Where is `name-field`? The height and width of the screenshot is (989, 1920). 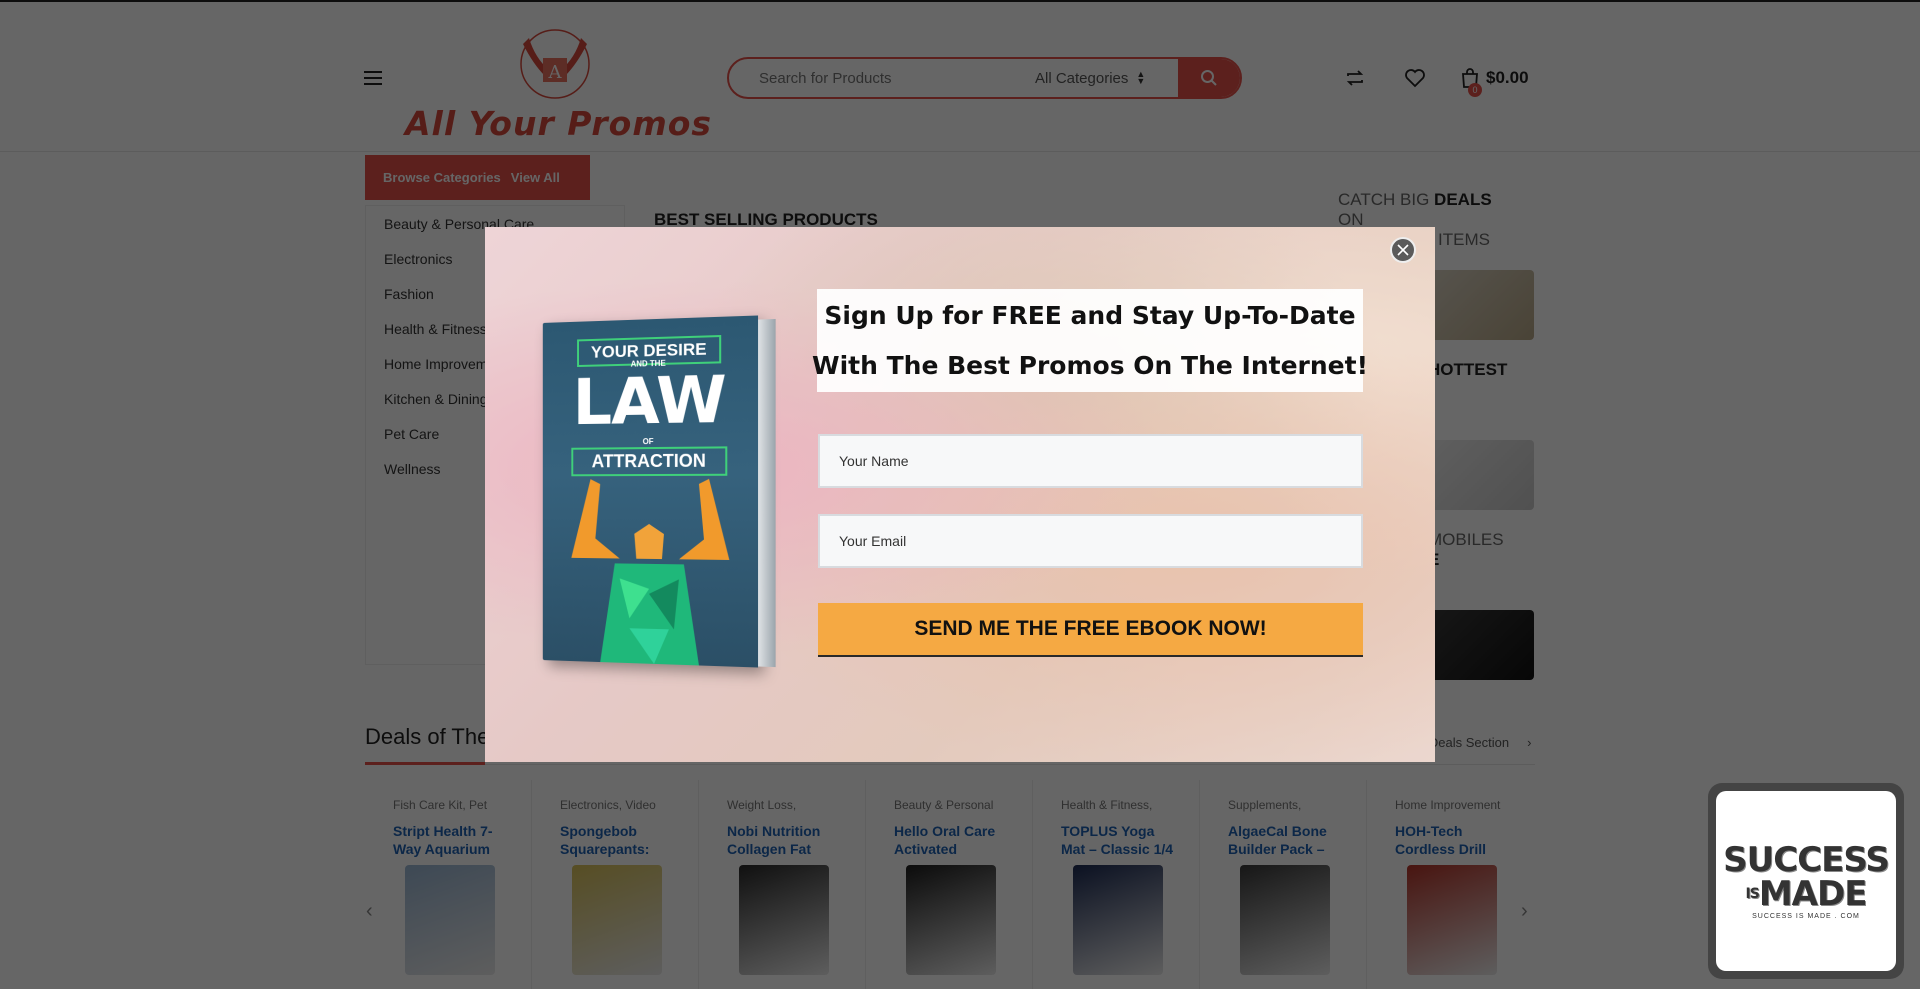
name-field is located at coordinates (1090, 461).